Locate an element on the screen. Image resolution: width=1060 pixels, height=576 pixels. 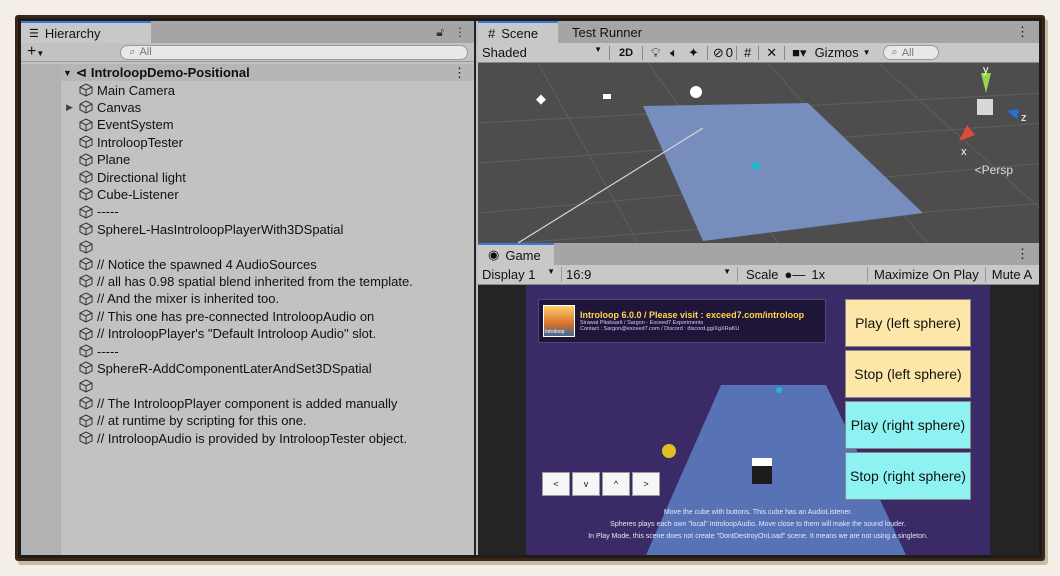
mute-audio-toggle: Mute A is located at coordinates (1011, 274).